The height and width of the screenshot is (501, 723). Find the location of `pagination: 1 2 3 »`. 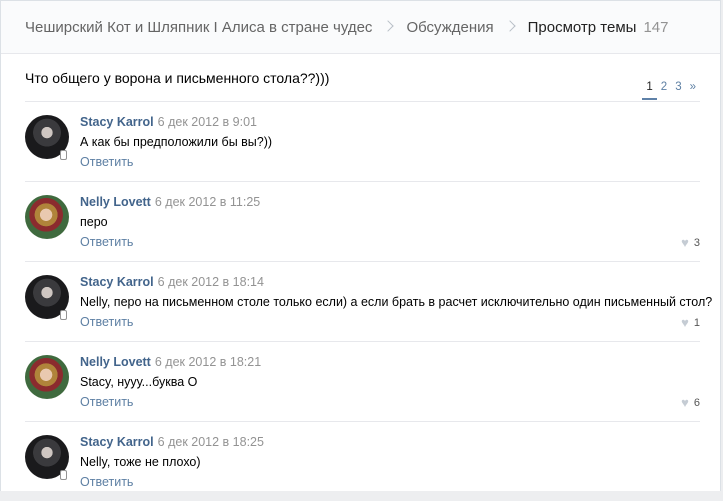

pagination: 1 2 3 » is located at coordinates (671, 90).